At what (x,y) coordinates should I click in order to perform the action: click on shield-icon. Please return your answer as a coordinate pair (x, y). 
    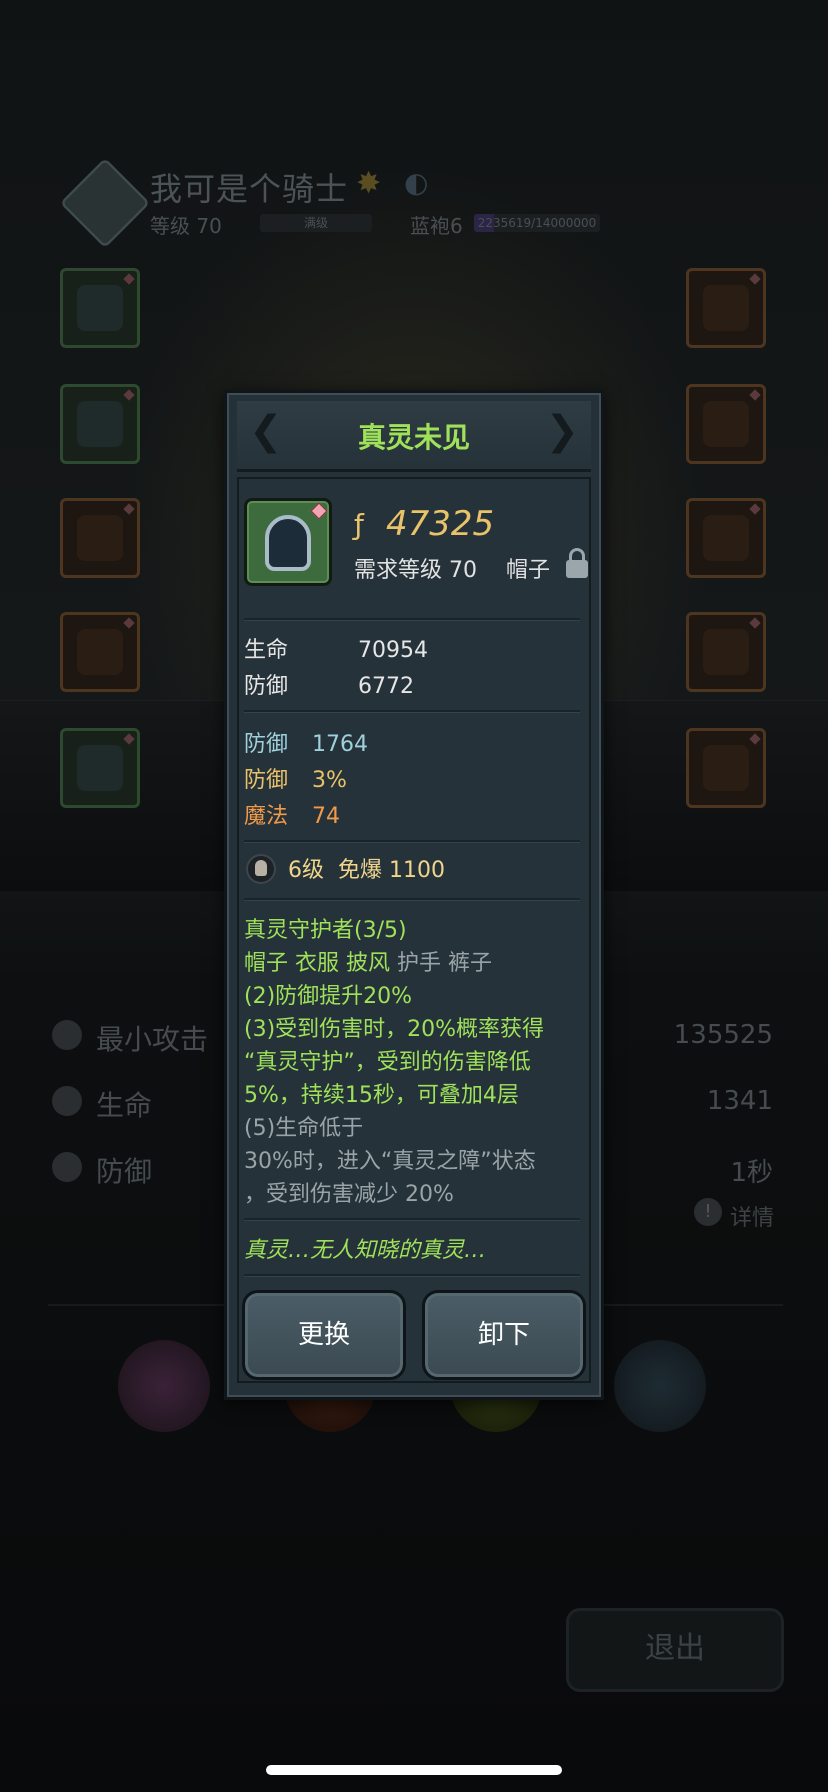
    Looking at the image, I should click on (67, 1167).